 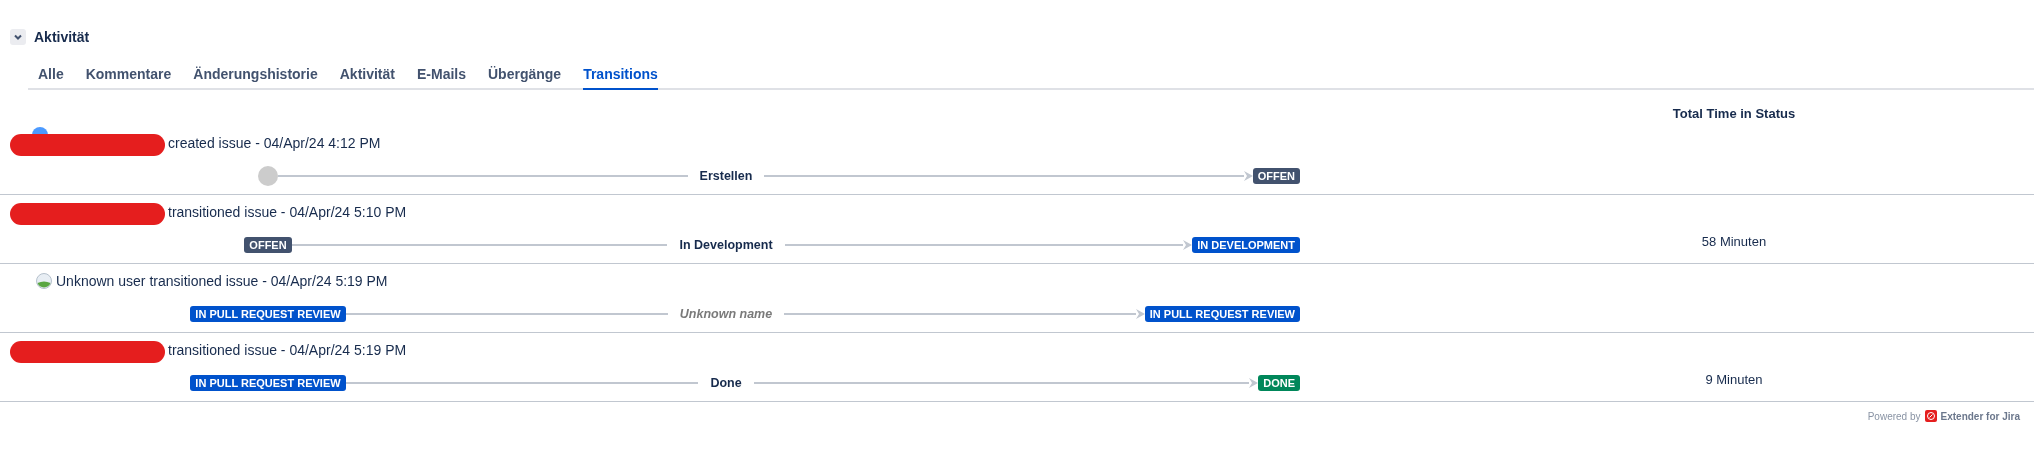 I want to click on transition-name: Done, so click(x=726, y=383).